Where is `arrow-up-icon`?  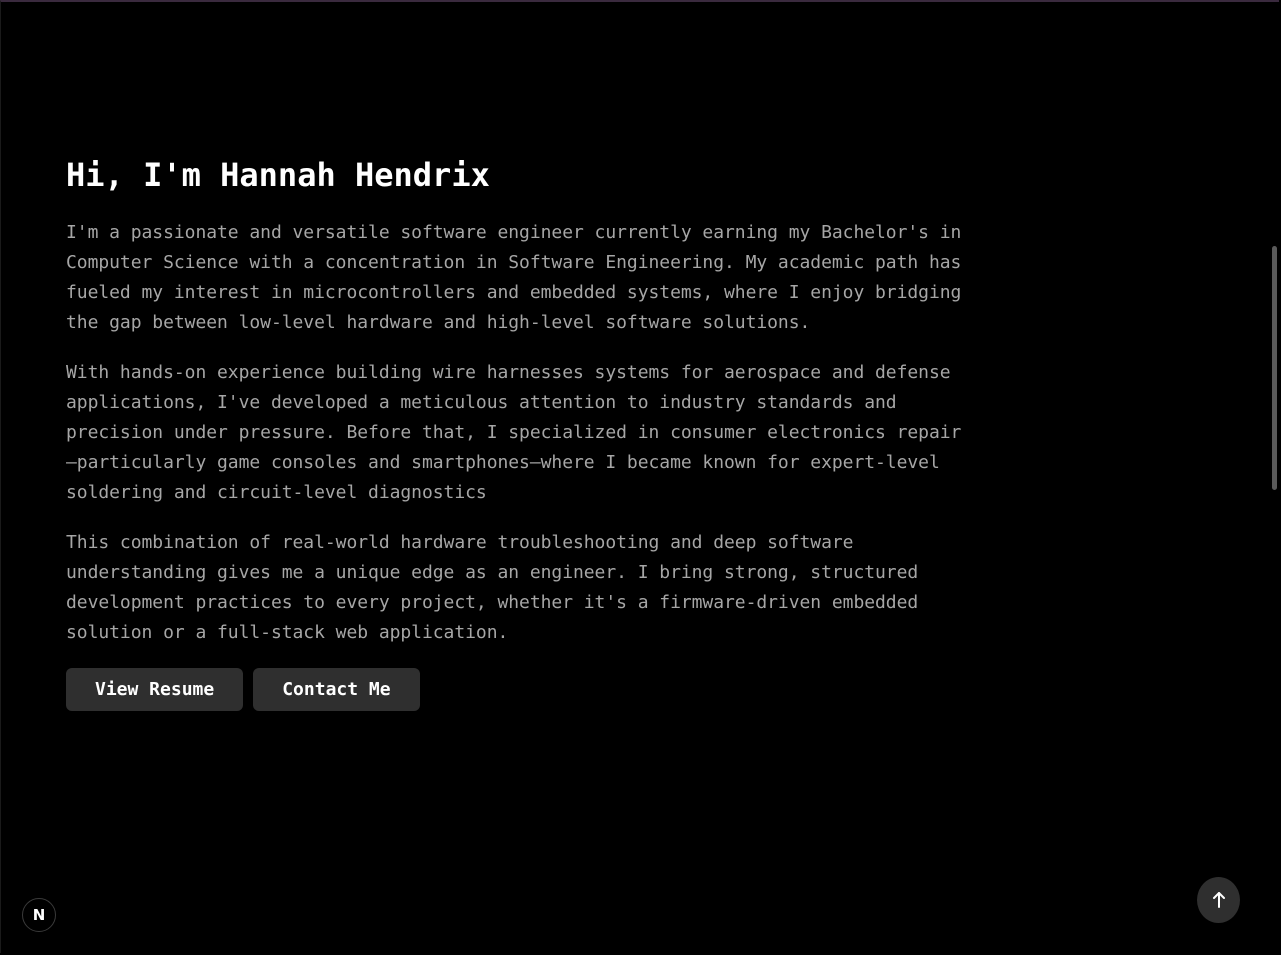 arrow-up-icon is located at coordinates (1218, 900).